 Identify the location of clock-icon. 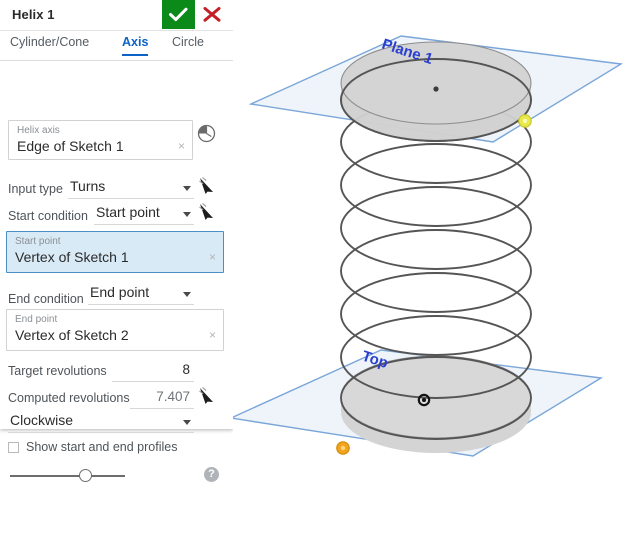
(206, 136).